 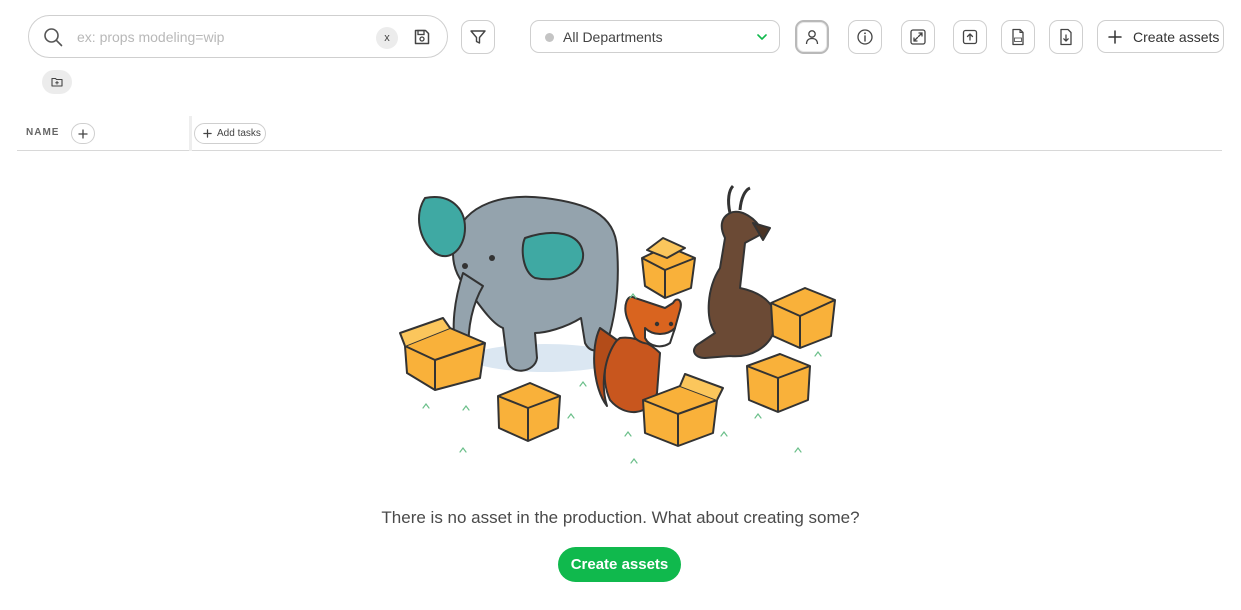 What do you see at coordinates (619, 133) in the screenshot?
I see `table-header: NAME Add tasks` at bounding box center [619, 133].